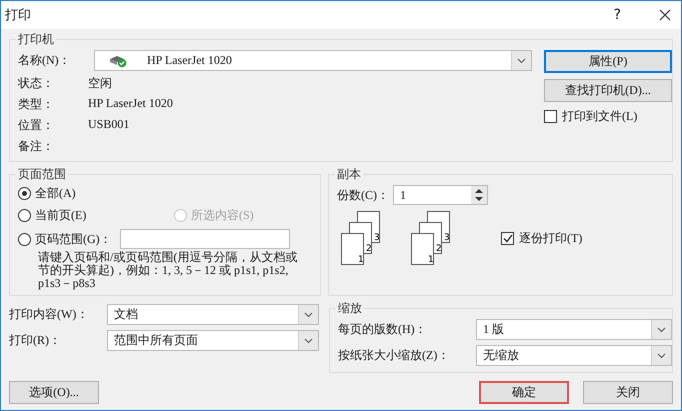 The width and height of the screenshot is (682, 411). What do you see at coordinates (600, 116) in the screenshot?
I see `checkbox-label: 打印到文件(L)` at bounding box center [600, 116].